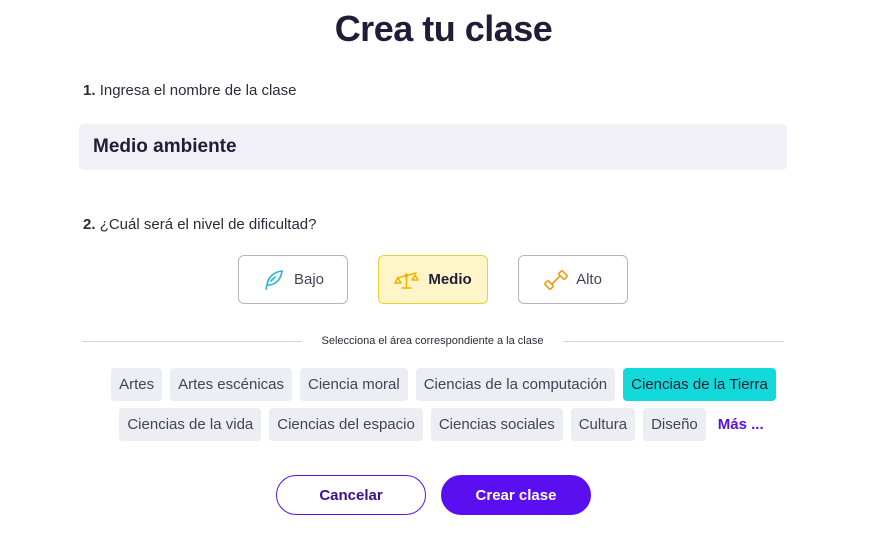  Describe the element at coordinates (137, 384) in the screenshot. I see `area-chip: Artes` at that location.